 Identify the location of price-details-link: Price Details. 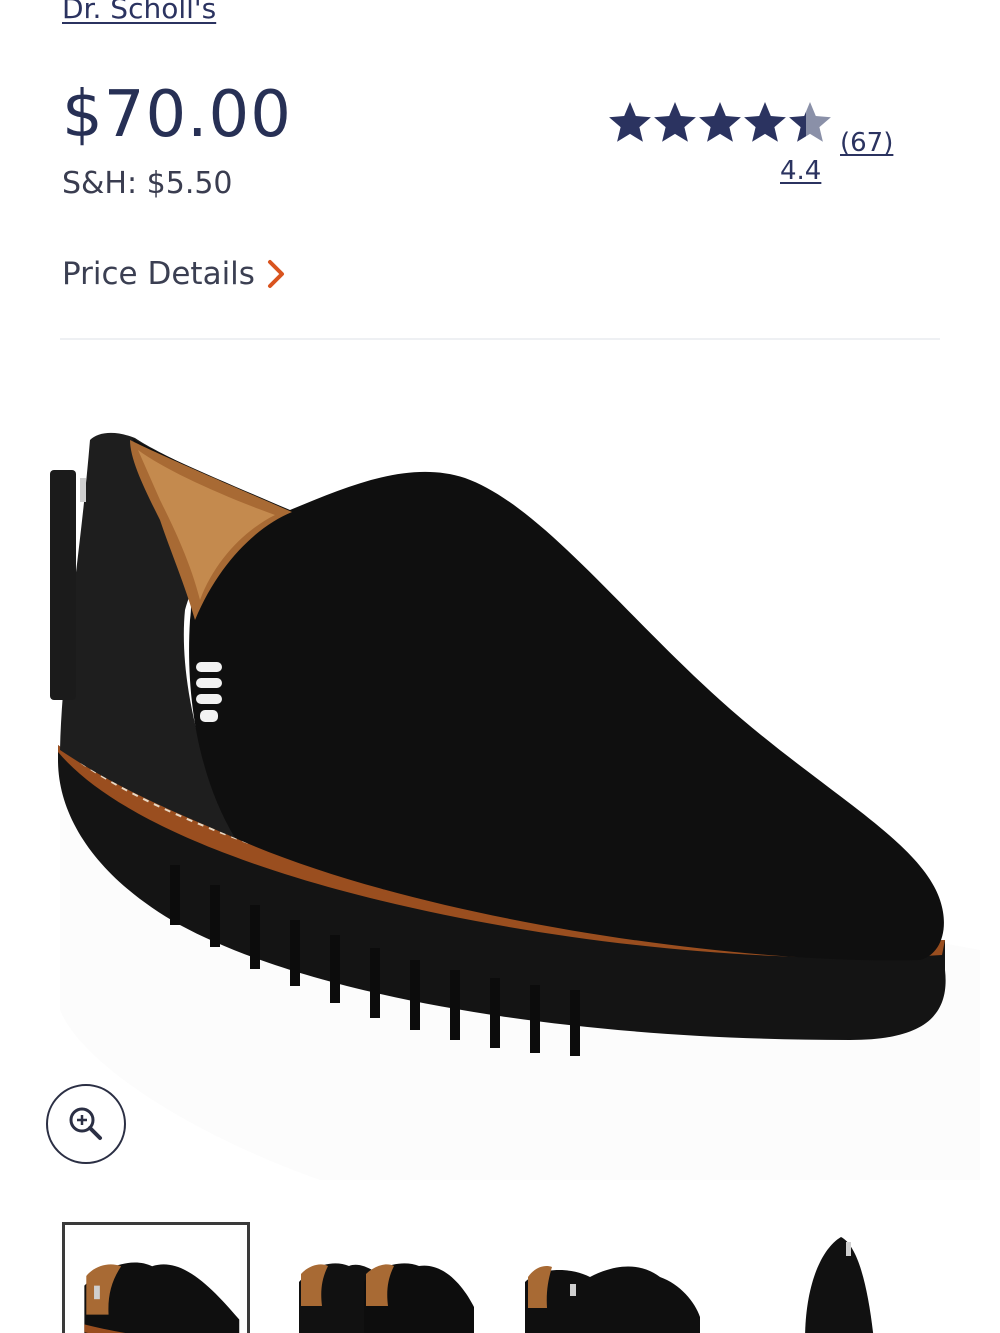
(174, 274).